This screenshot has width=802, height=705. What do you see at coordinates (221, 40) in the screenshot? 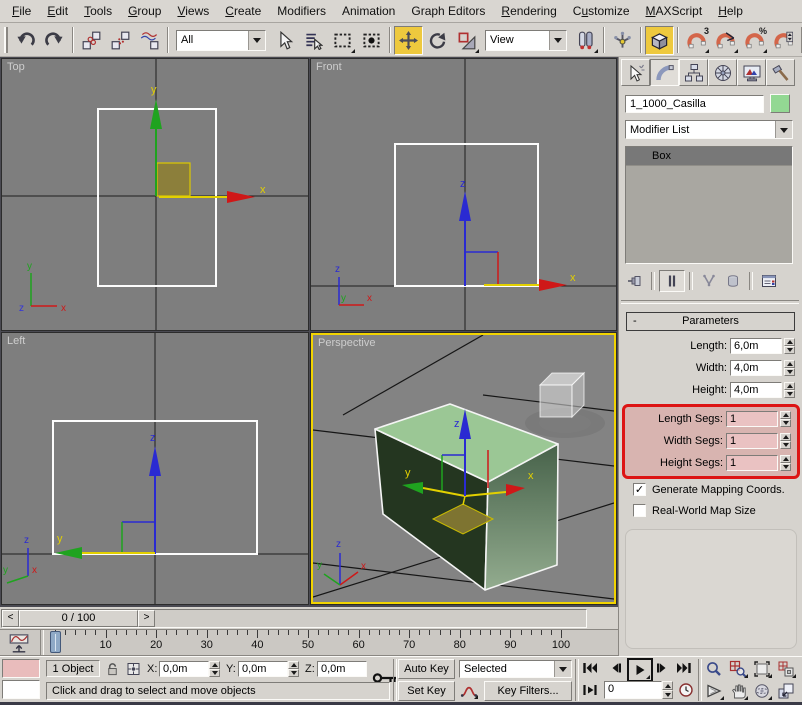
I see `selection-filter-dropdown: All` at bounding box center [221, 40].